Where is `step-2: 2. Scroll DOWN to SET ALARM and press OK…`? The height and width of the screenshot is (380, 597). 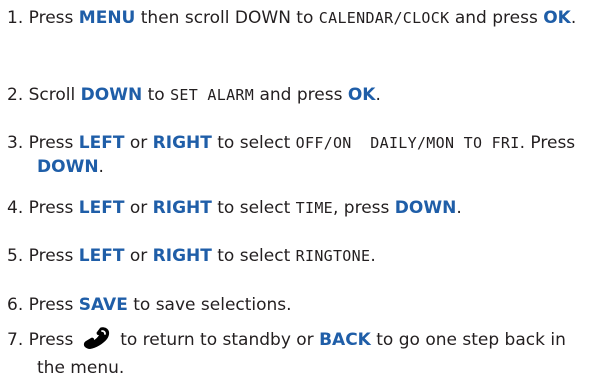 step-2: 2. Scroll DOWN to SET ALARM and press OK… is located at coordinates (298, 95).